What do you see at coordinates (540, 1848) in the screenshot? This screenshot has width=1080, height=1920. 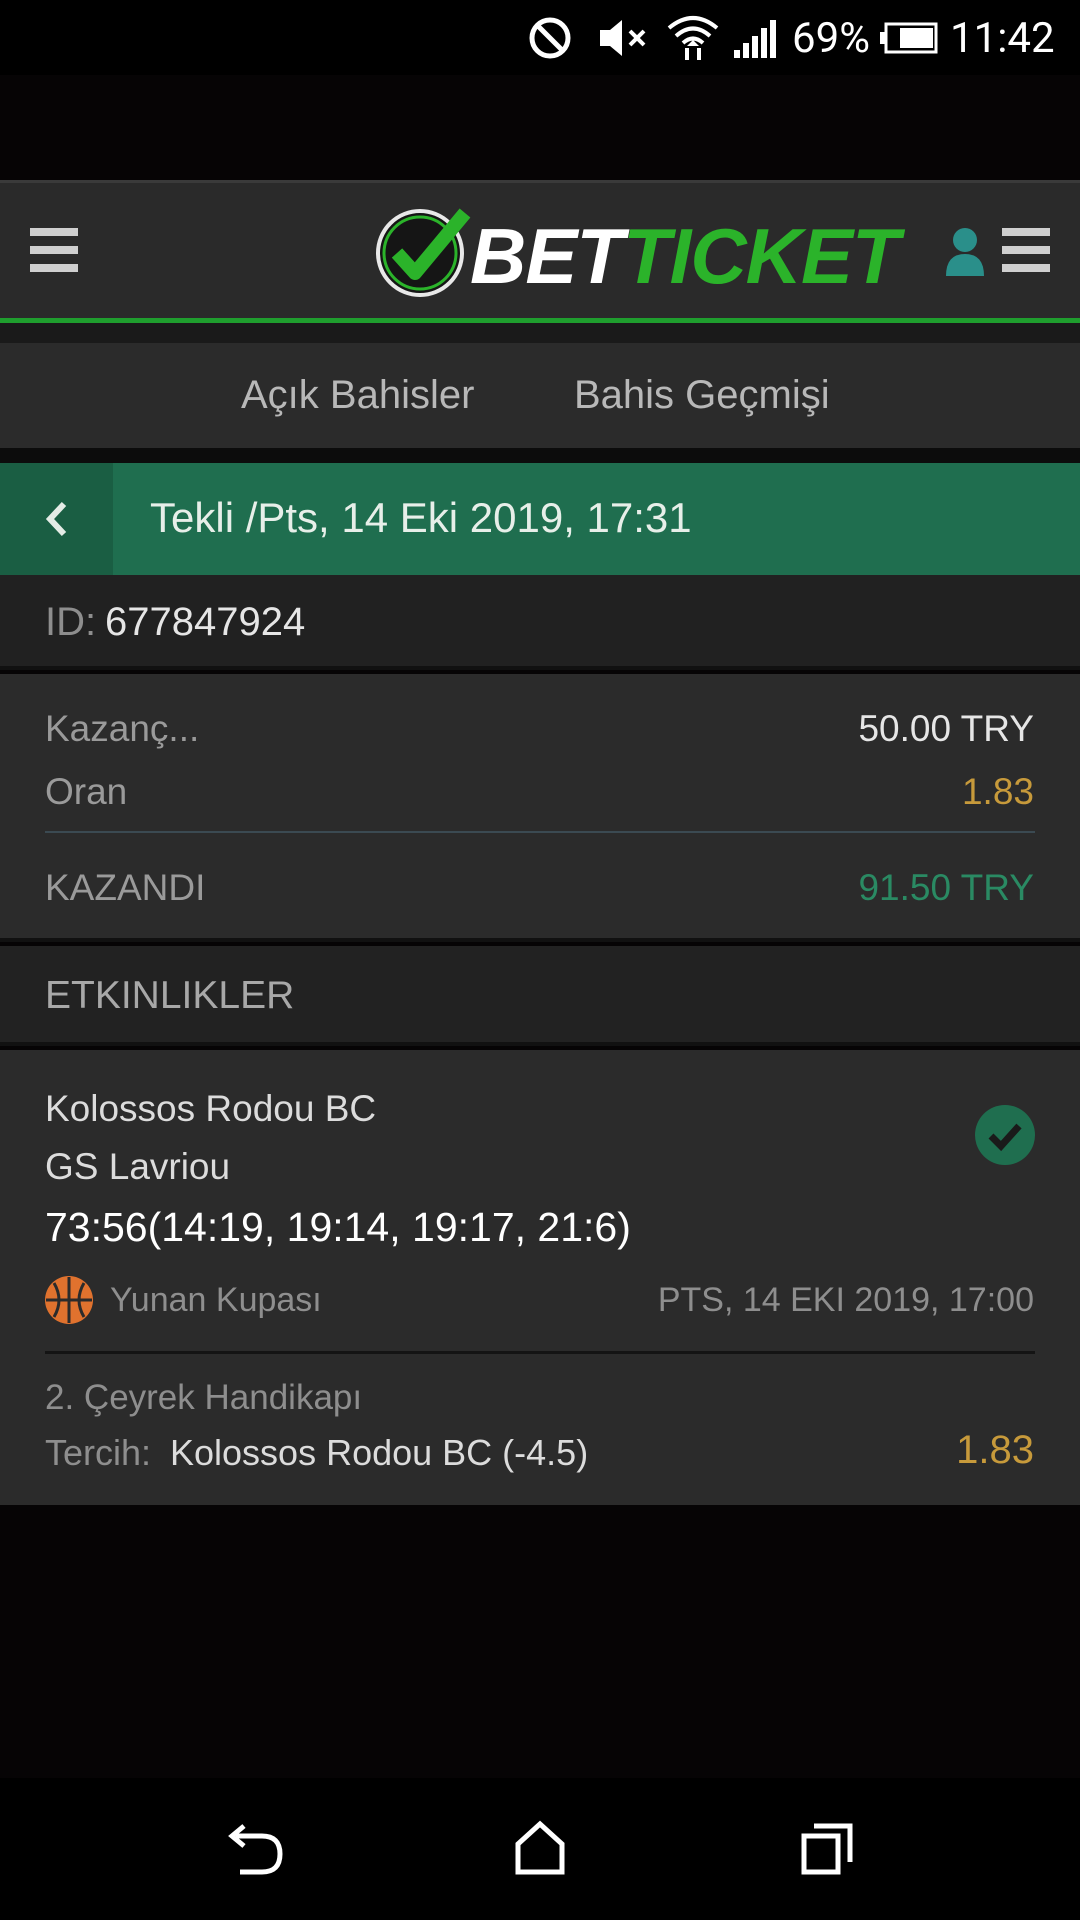 I see `home-nav-icon` at bounding box center [540, 1848].